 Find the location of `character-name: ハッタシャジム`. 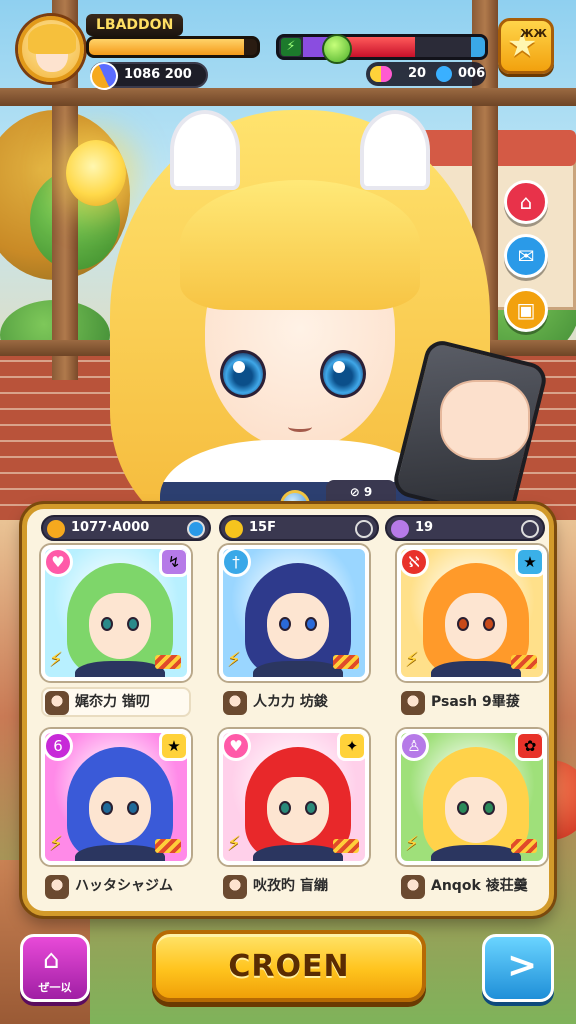

character-name: ハッタシャジム is located at coordinates (124, 886).